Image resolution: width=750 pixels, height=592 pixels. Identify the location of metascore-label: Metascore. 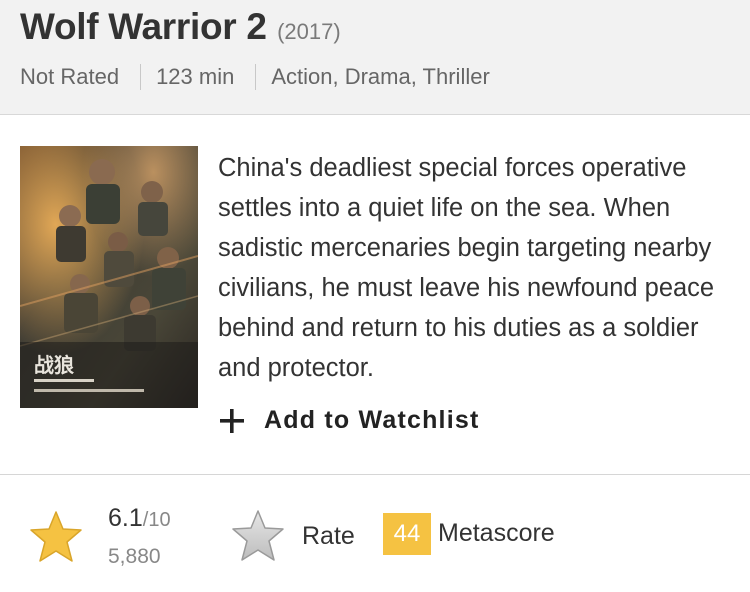
(496, 533).